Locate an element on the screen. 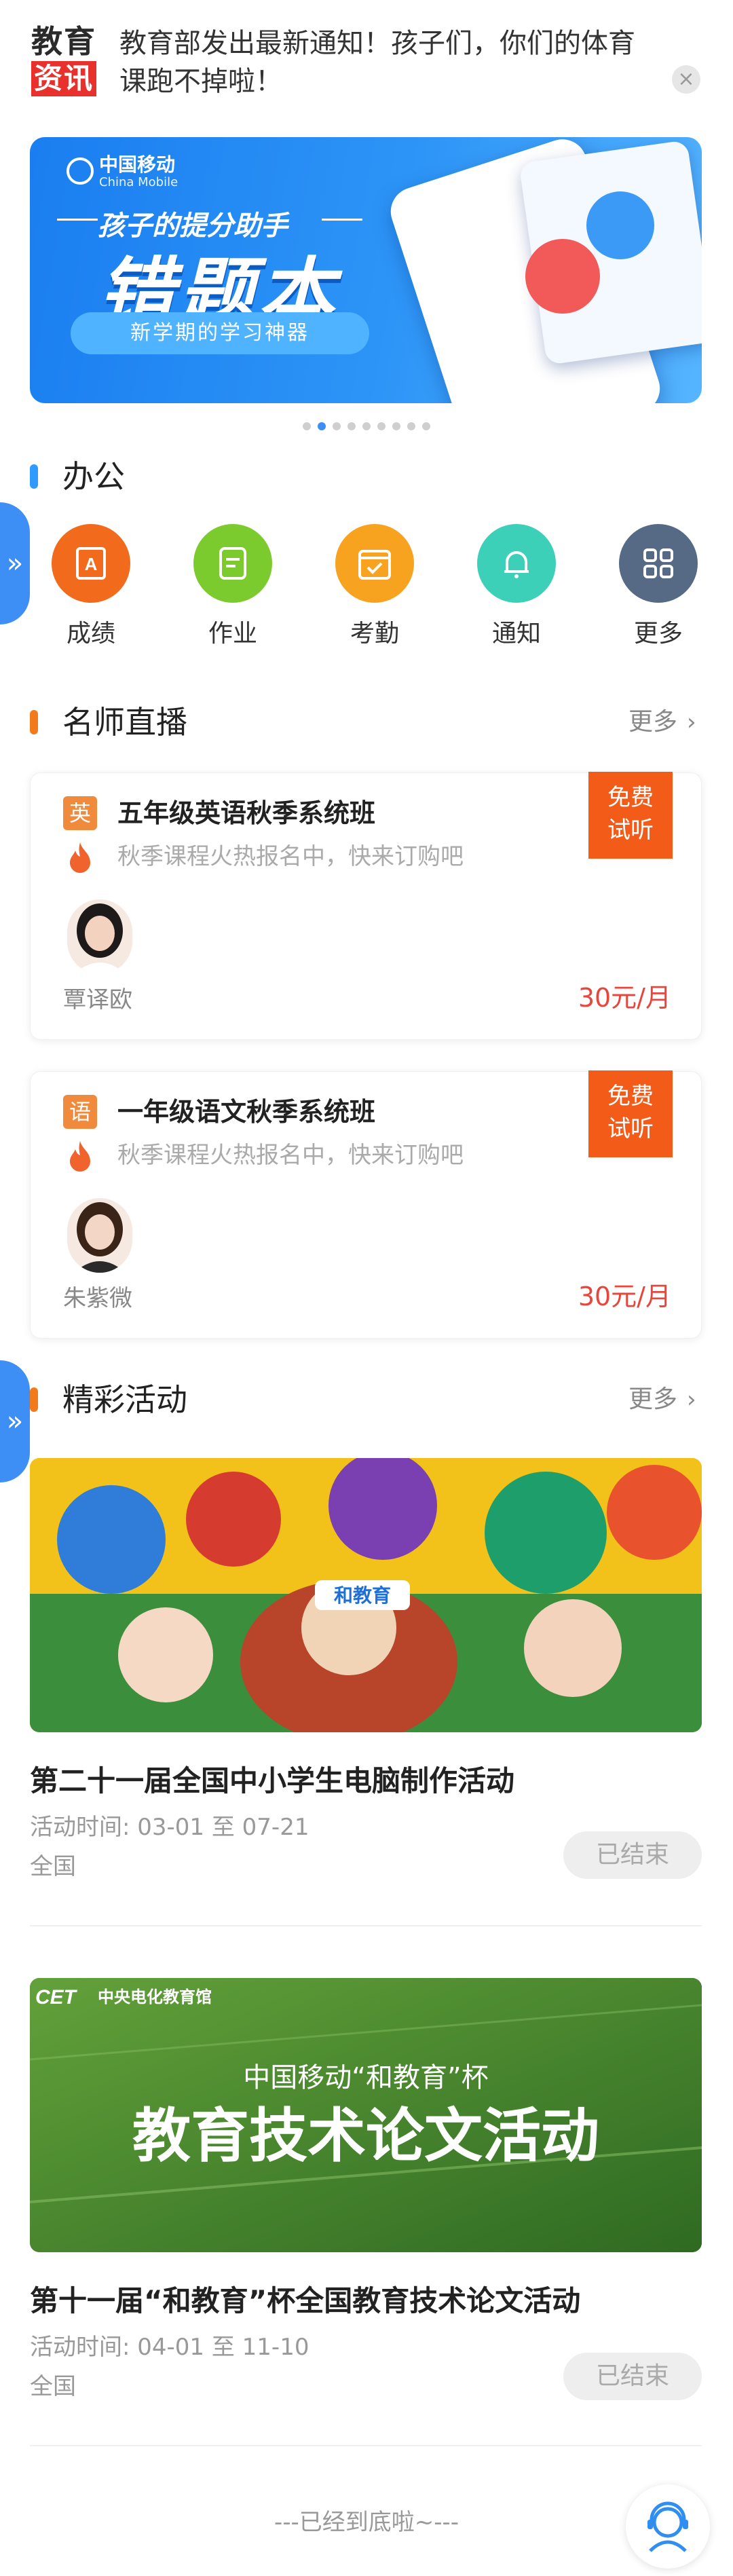 This screenshot has height=2576, width=733. news-logo: 教育 资讯 is located at coordinates (68, 60).